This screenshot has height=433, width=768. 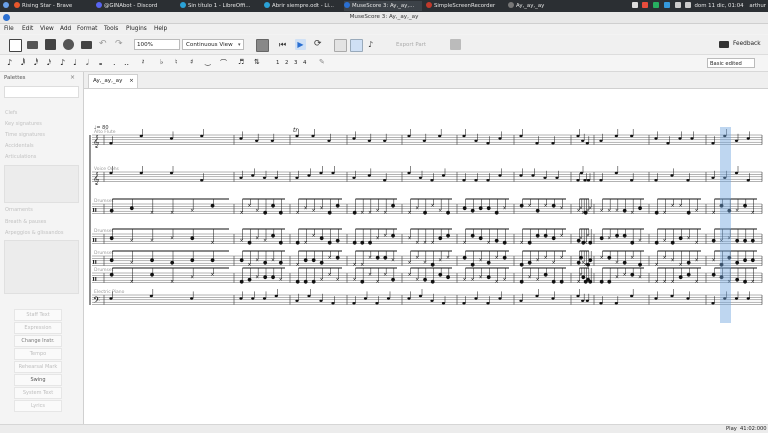 I want to click on loop-out-icon, so click(x=356, y=45).